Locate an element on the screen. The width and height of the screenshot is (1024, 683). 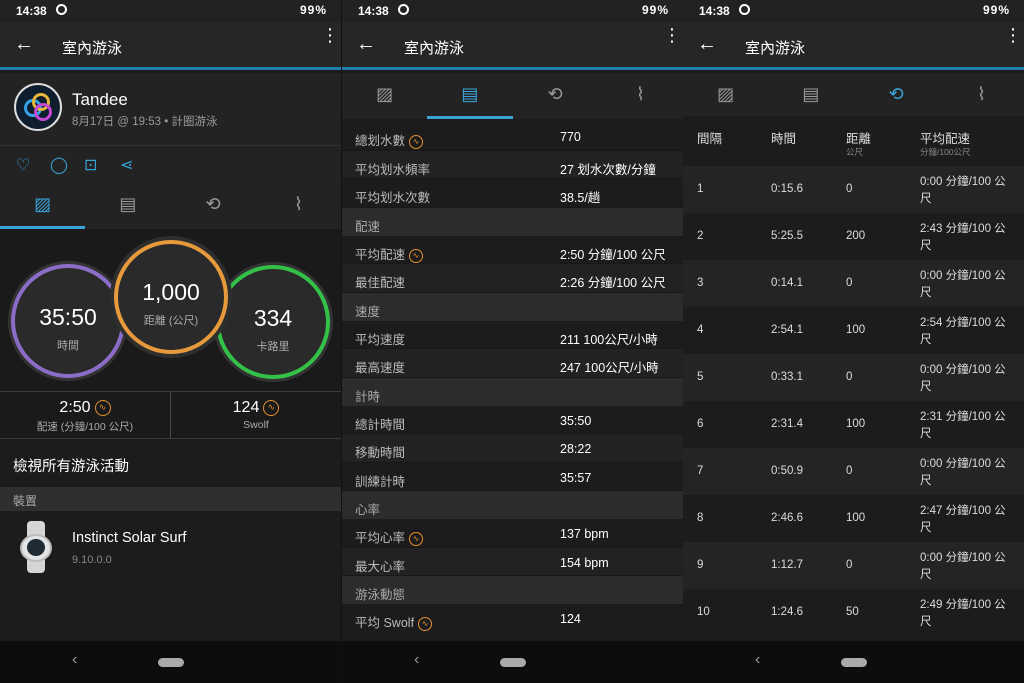
device-item: Instinct Solar Surf 9.10.0.0 is located at coordinates (170, 546).